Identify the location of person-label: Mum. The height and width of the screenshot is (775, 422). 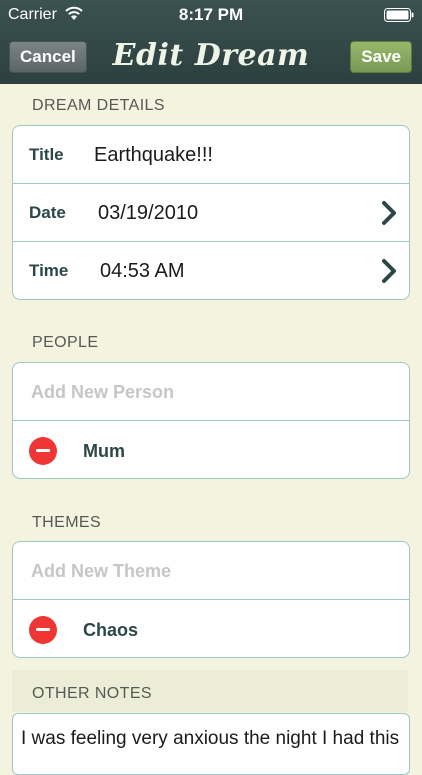
(104, 451).